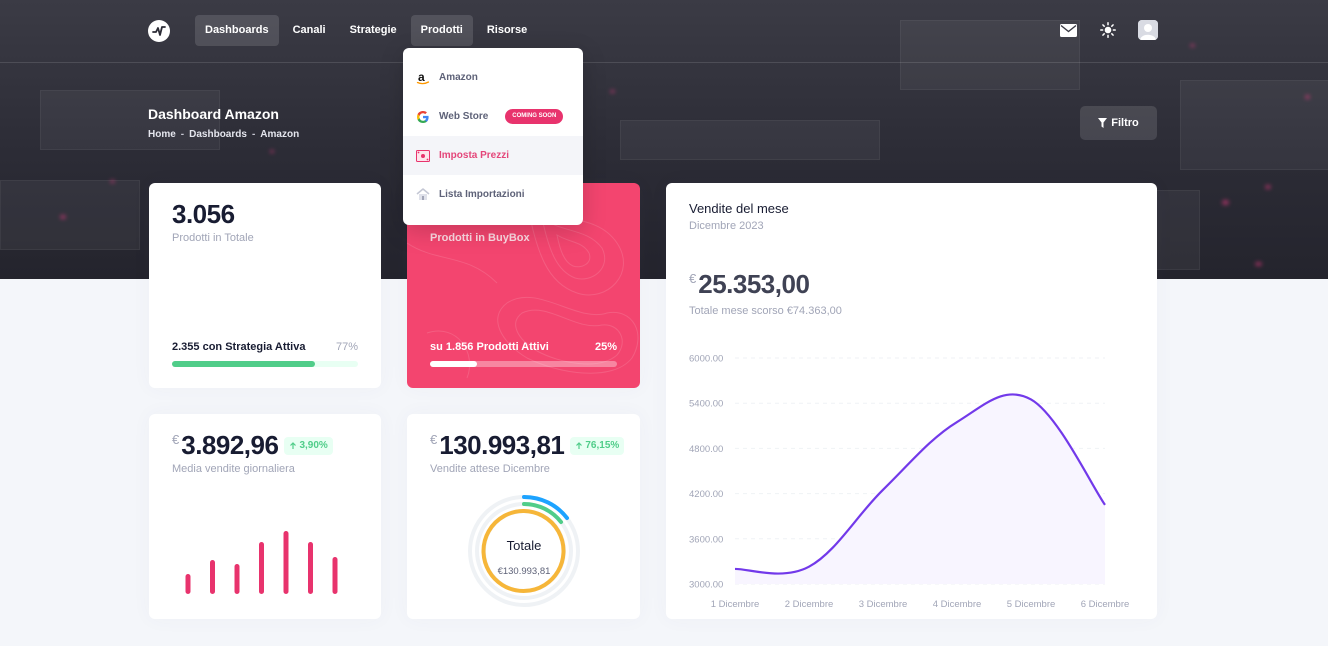 This screenshot has width=1328, height=646. Describe the element at coordinates (441, 30) in the screenshot. I see `nav-prodotti: Prodotti` at that location.